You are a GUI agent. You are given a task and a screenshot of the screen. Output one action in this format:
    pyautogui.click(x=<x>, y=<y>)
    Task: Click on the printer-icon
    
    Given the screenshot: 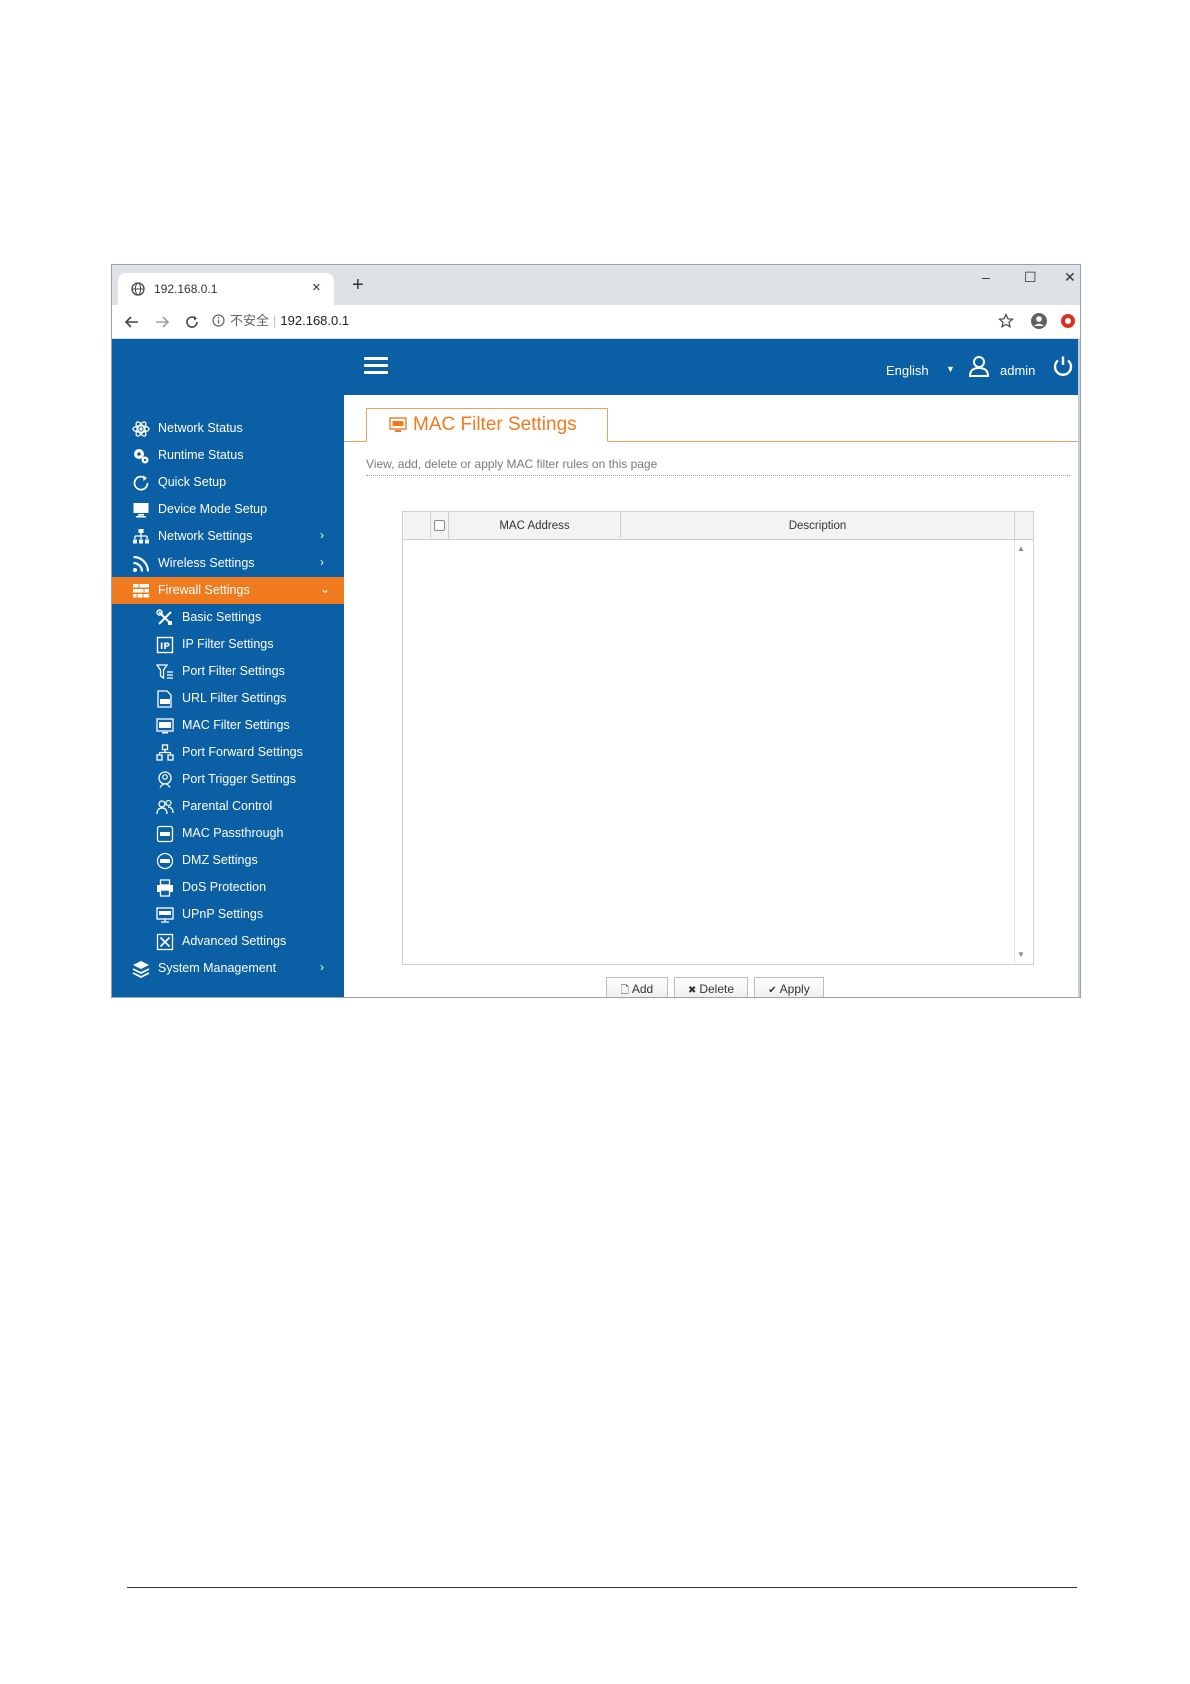 What is the action you would take?
    pyautogui.click(x=165, y=888)
    